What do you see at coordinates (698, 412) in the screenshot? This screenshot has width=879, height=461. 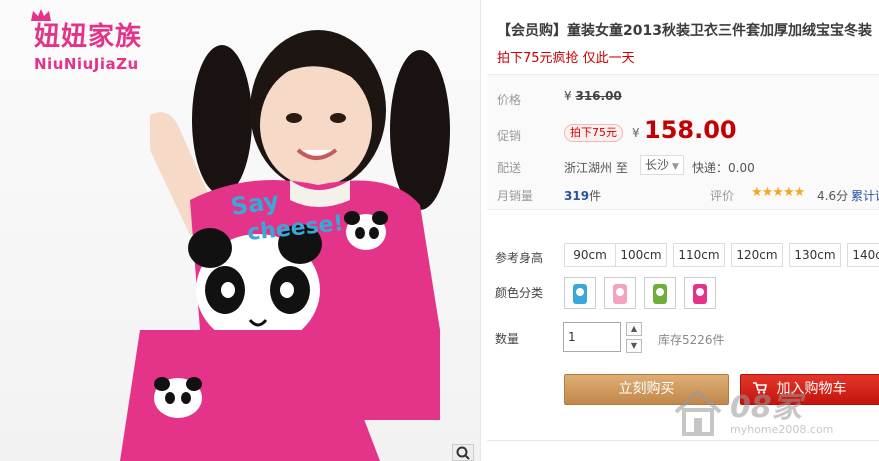 I see `house-logo-icon` at bounding box center [698, 412].